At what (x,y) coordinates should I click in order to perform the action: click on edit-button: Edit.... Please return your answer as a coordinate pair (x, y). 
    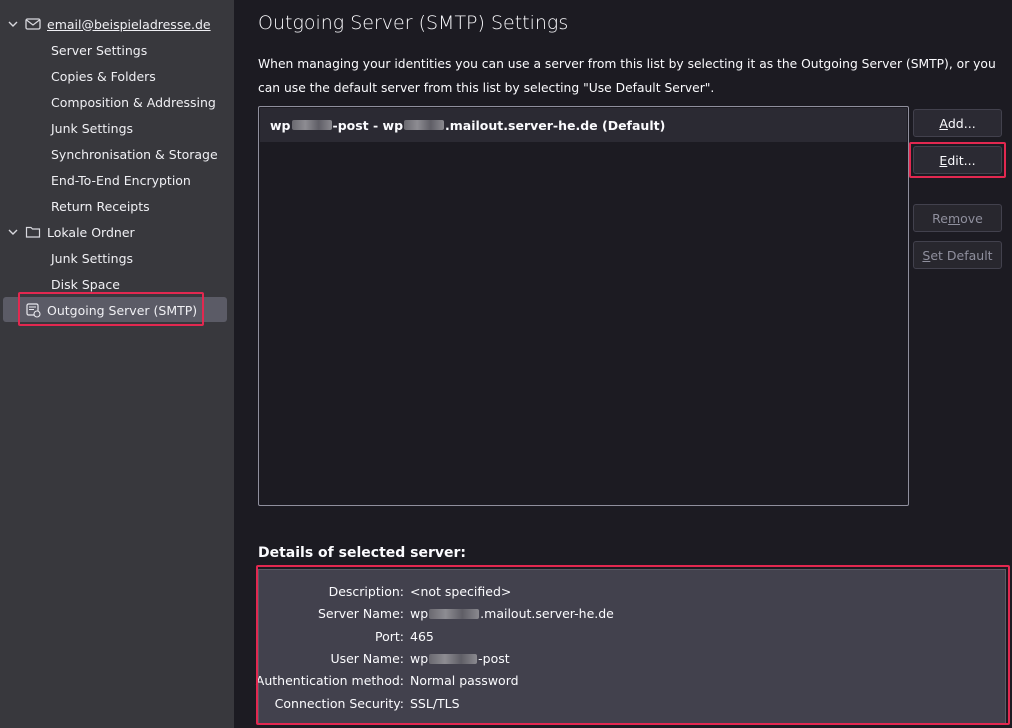
    Looking at the image, I should click on (957, 160).